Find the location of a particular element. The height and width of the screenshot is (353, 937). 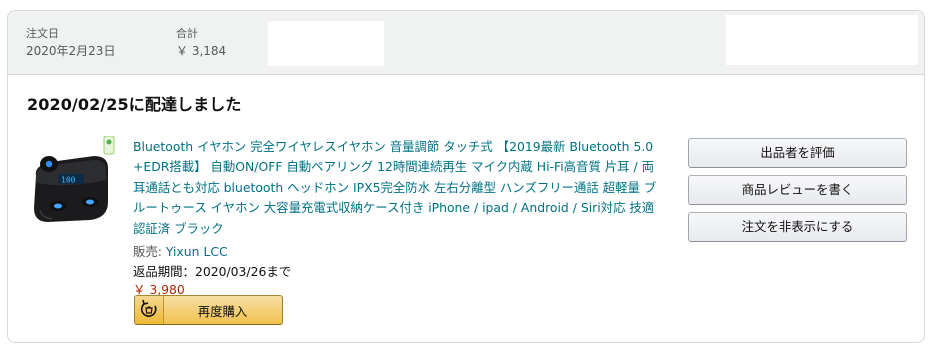

seller-line: 販売: Yixun LCC is located at coordinates (180, 251).